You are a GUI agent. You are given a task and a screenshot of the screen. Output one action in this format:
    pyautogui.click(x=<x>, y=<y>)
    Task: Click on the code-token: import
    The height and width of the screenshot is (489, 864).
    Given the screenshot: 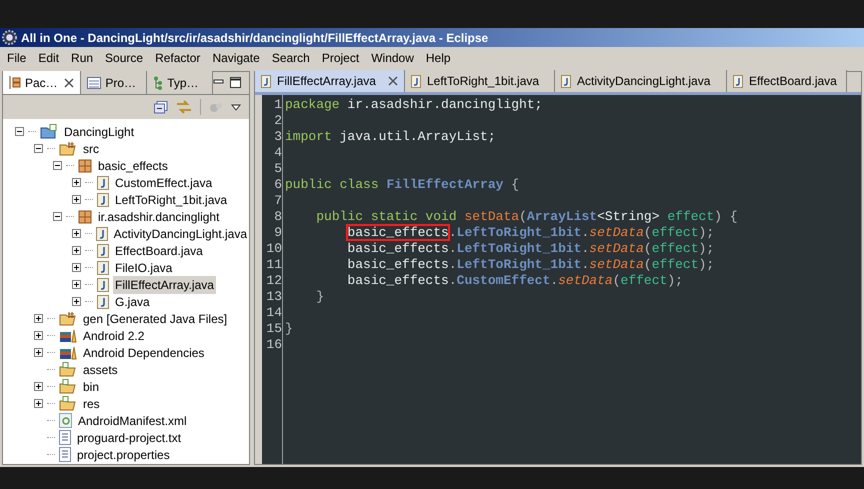 What is the action you would take?
    pyautogui.click(x=308, y=136)
    